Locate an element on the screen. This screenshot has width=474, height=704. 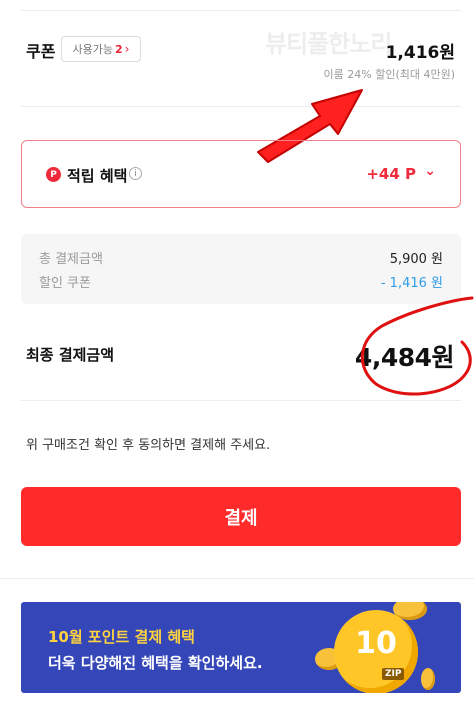
points-label: 적립 혜택 is located at coordinates (97, 176).